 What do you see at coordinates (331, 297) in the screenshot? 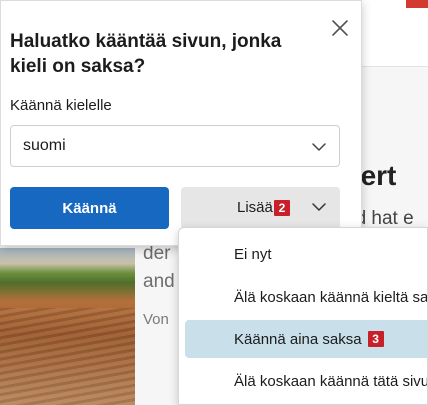
I see `menu-item-label: Älä koskaan käännä kieltä saksa` at bounding box center [331, 297].